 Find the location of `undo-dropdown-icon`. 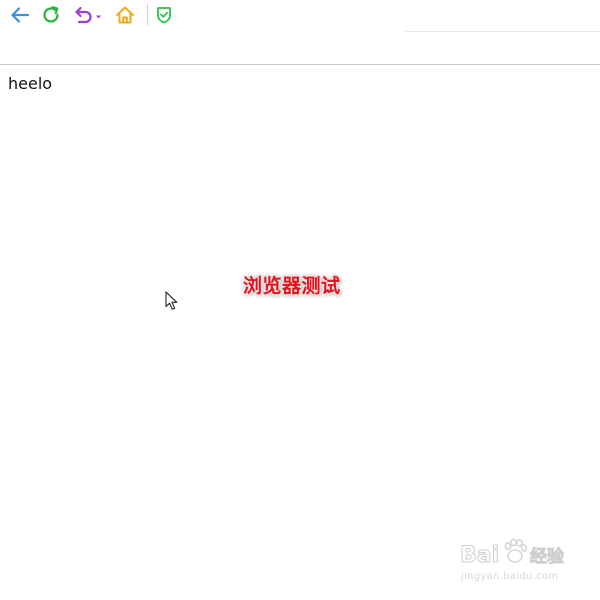

undo-dropdown-icon is located at coordinates (88, 15).